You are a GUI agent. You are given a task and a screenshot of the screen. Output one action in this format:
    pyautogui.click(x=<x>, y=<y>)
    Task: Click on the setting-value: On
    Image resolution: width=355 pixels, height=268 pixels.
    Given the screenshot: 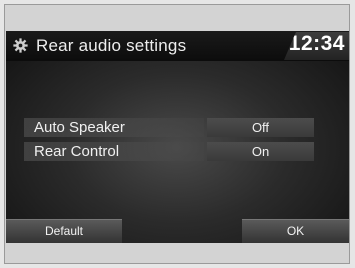 What is the action you would take?
    pyautogui.click(x=260, y=151)
    